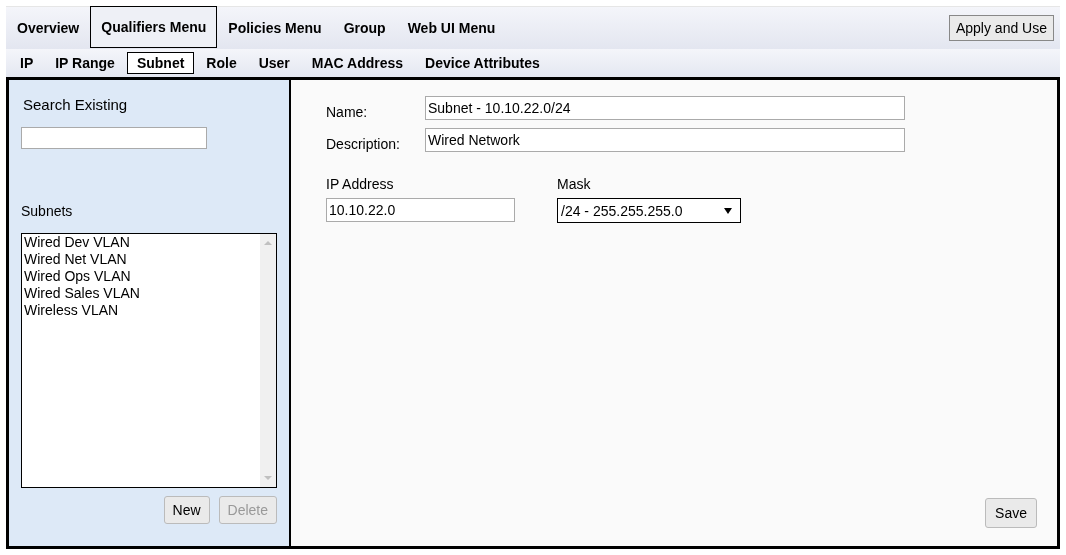 The height and width of the screenshot is (555, 1066). Describe the element at coordinates (665, 108) in the screenshot. I see `name-field: Subnet - 10.10.22.0/24` at that location.